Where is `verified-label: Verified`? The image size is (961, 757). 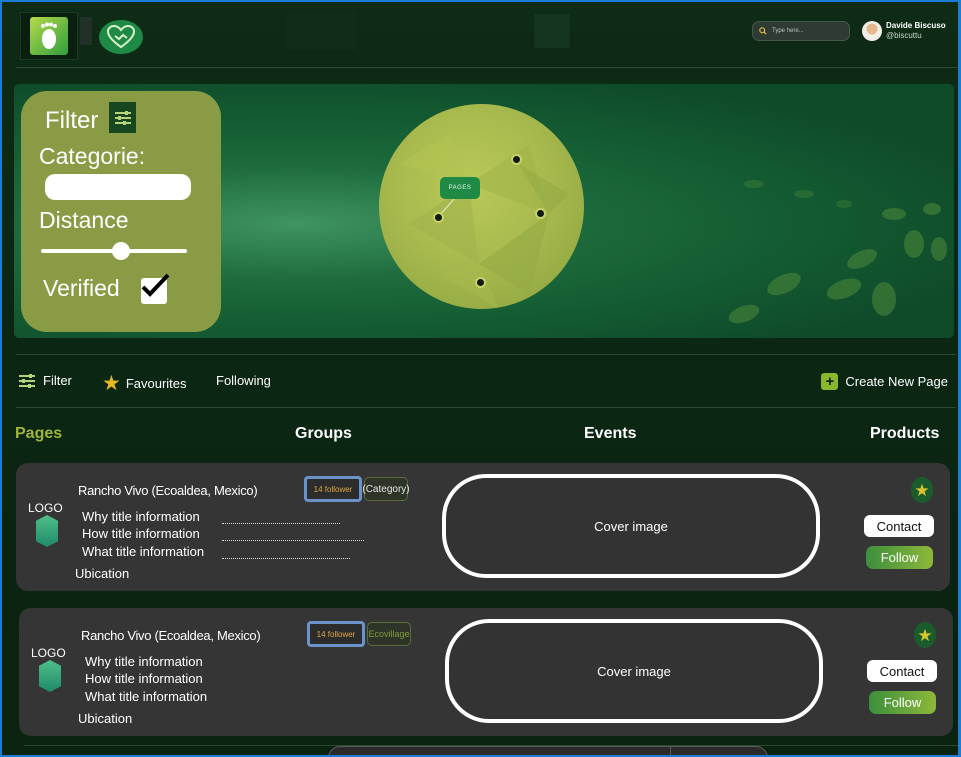 verified-label: Verified is located at coordinates (81, 288).